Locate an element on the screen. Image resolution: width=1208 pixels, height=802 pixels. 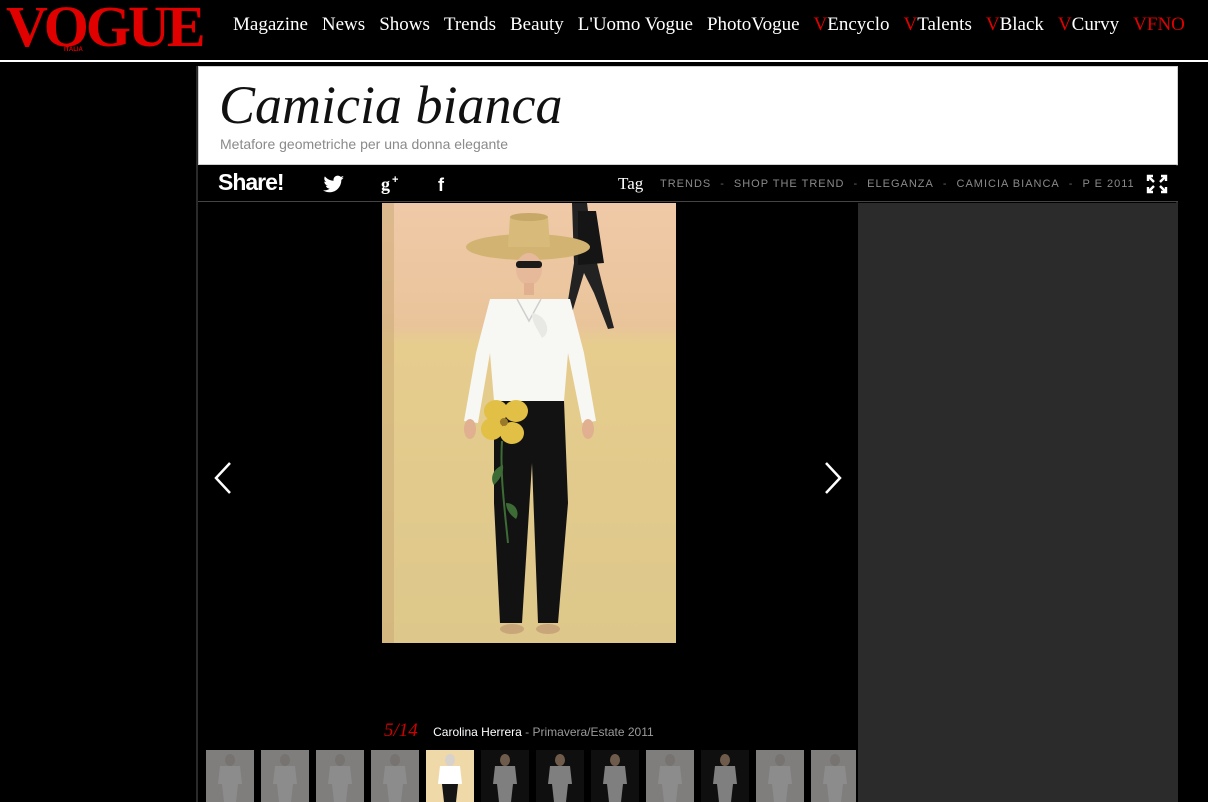
nav-item-label: Magazine is located at coordinates (270, 24).